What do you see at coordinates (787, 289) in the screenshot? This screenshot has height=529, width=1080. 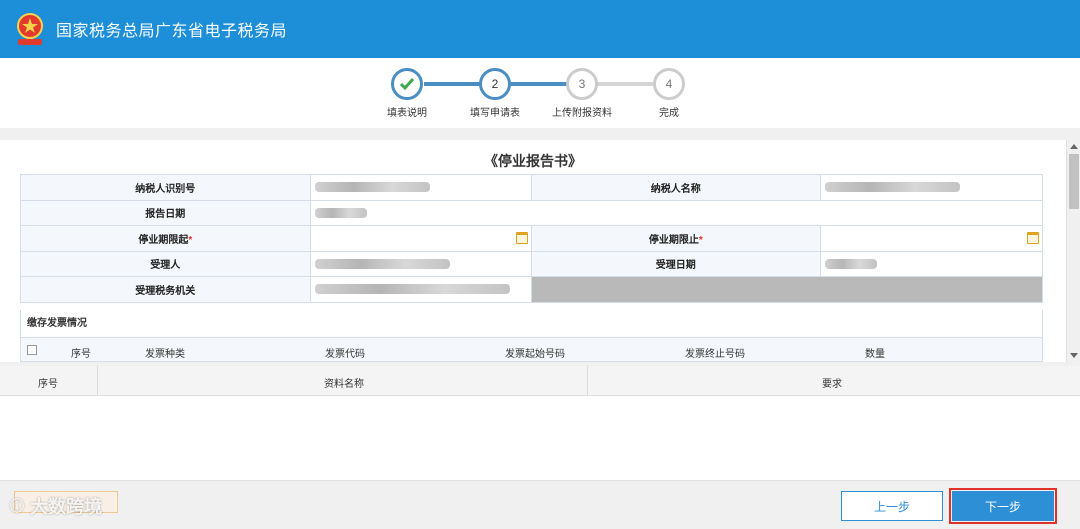 I see `disabled-area` at bounding box center [787, 289].